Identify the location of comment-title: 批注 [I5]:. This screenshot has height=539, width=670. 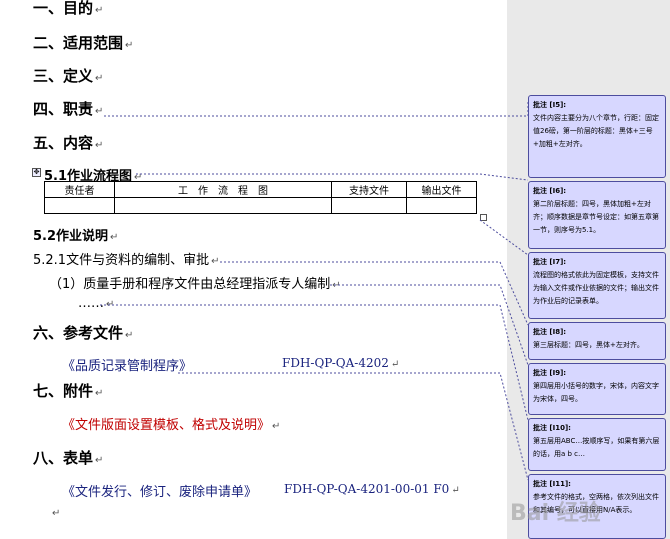
(550, 105).